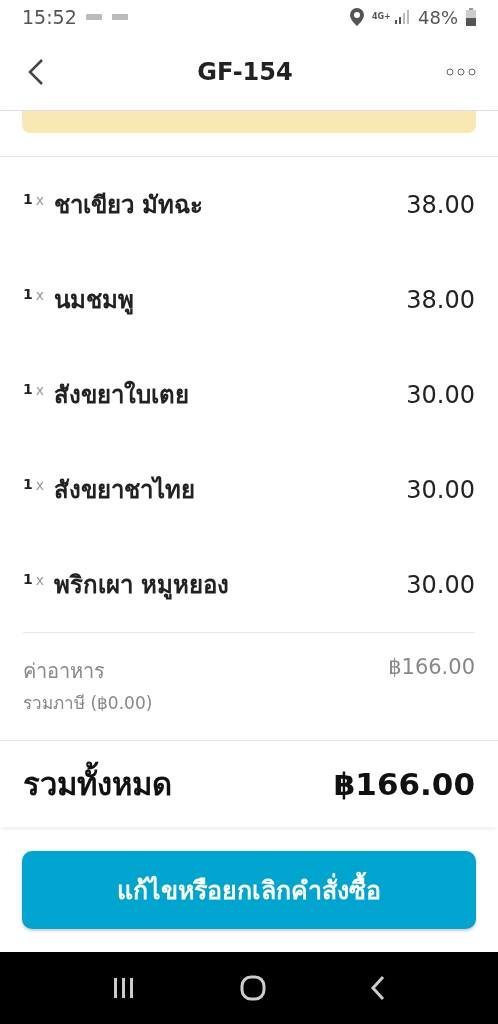 Image resolution: width=498 pixels, height=1024 pixels. I want to click on location-icon, so click(357, 17).